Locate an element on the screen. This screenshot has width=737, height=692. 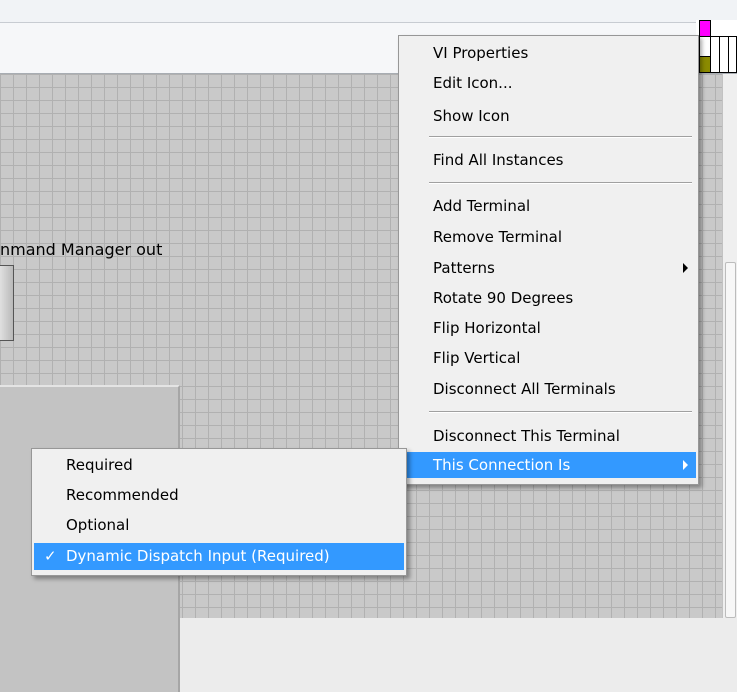
menu-item-find-all-instances: Find All Instances is located at coordinates (548, 160).